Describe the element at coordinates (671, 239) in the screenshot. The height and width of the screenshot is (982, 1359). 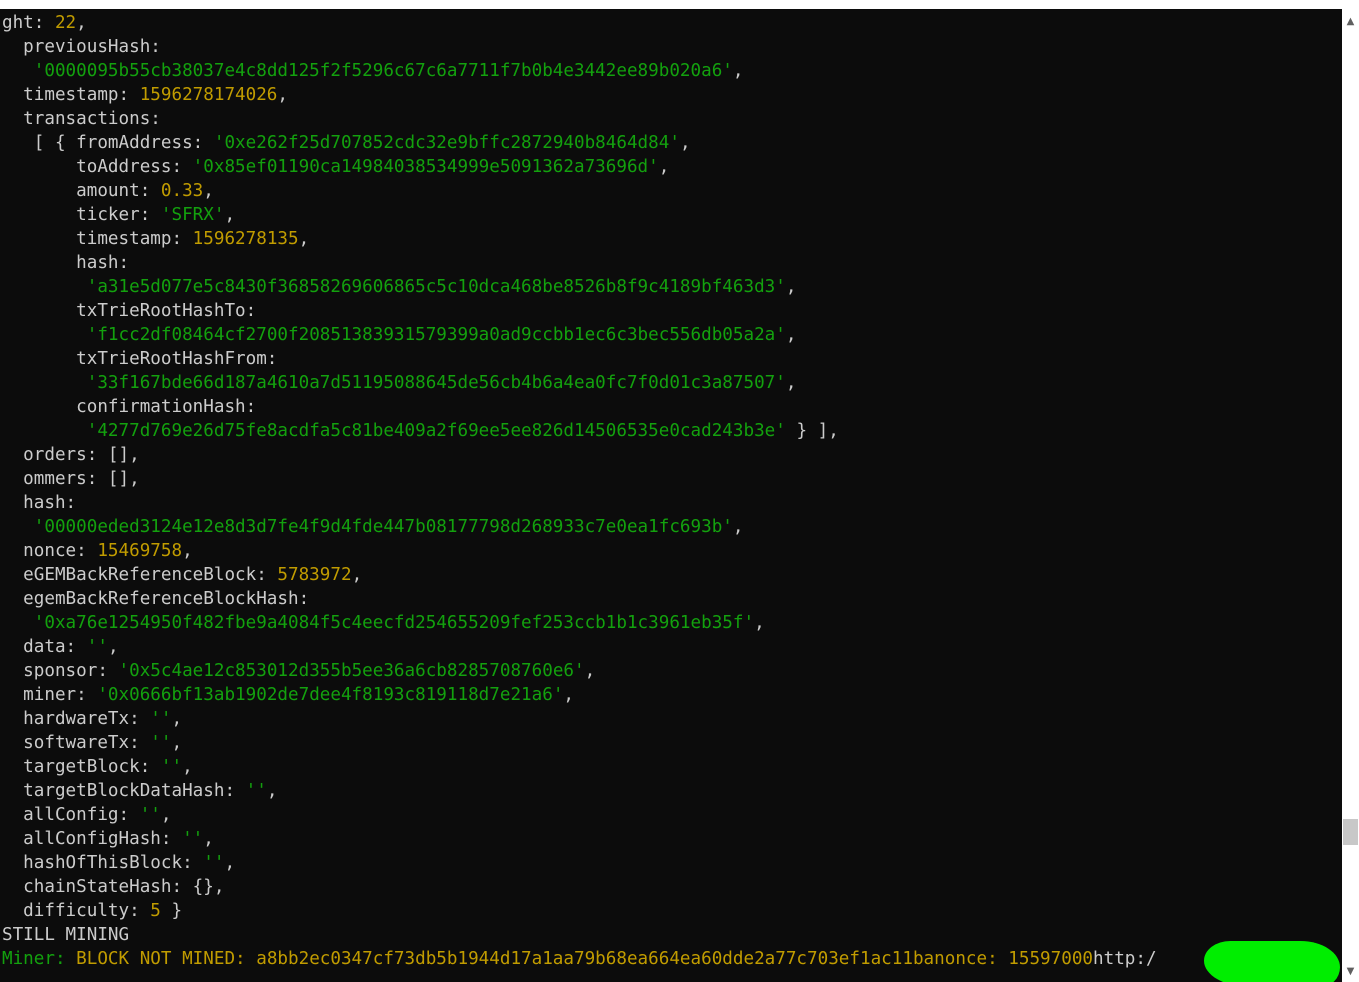
I see `console-line: timestamp: 1596278135,` at that location.